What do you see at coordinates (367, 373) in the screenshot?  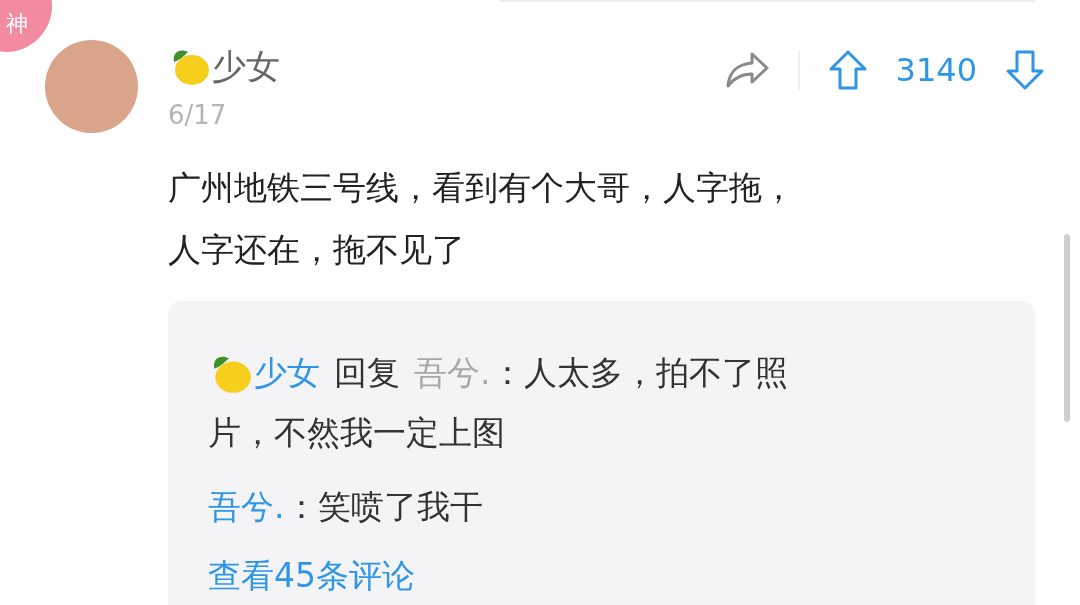 I see `reply-verb: 回复` at bounding box center [367, 373].